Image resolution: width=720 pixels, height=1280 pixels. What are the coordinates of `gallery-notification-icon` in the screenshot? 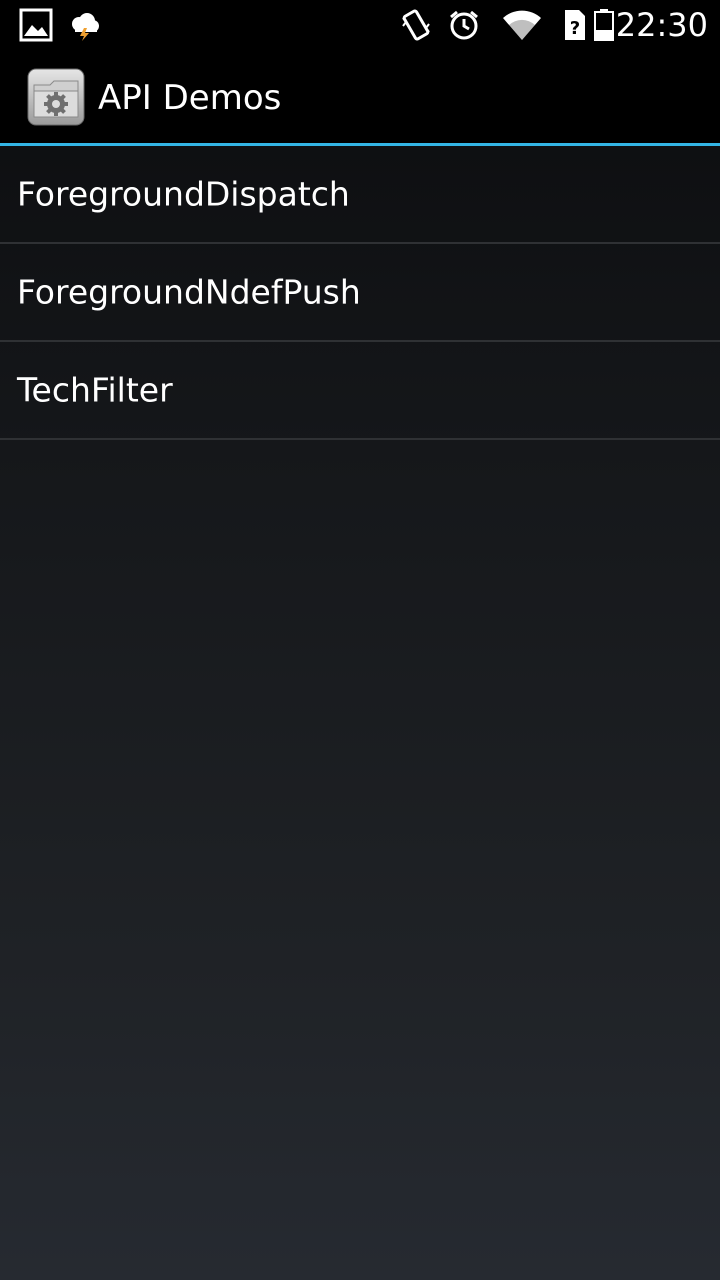 It's located at (36, 25).